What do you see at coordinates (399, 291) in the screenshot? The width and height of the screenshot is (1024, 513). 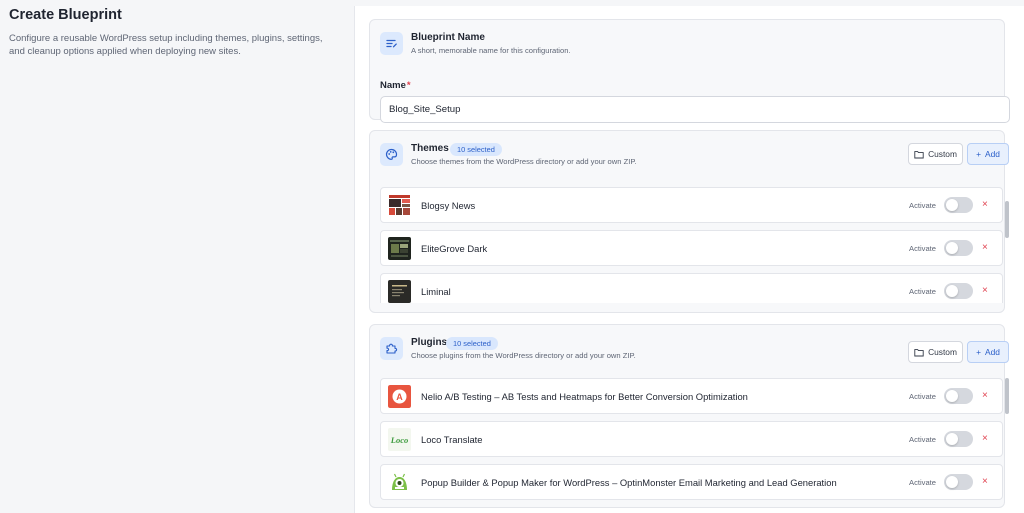 I see `liminal-thumbnail` at bounding box center [399, 291].